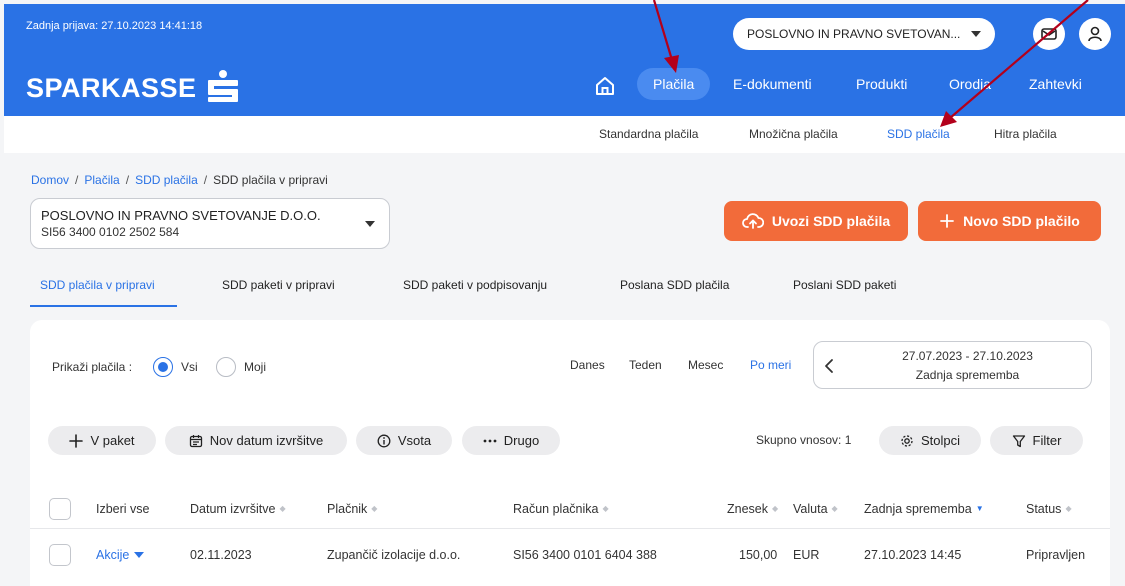 This screenshot has height=586, width=1125. What do you see at coordinates (881, 84) in the screenshot?
I see `nav-produkti: Produkti` at bounding box center [881, 84].